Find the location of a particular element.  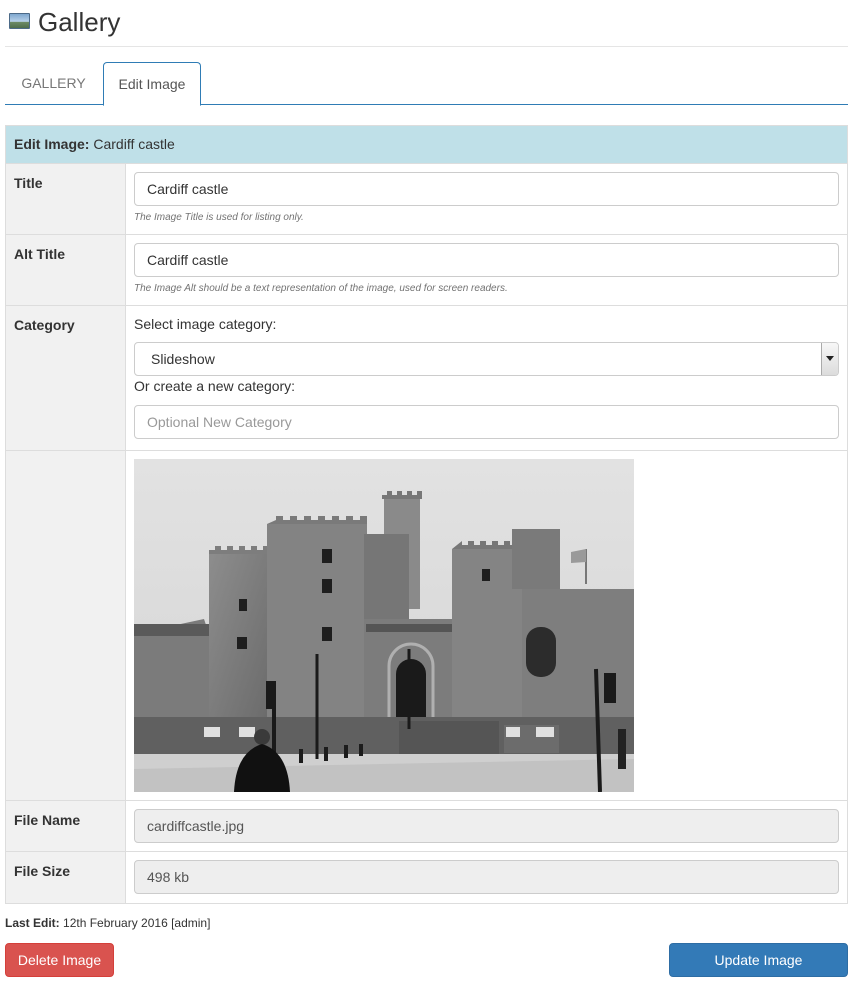

page-title: Gallery is located at coordinates (79, 22).